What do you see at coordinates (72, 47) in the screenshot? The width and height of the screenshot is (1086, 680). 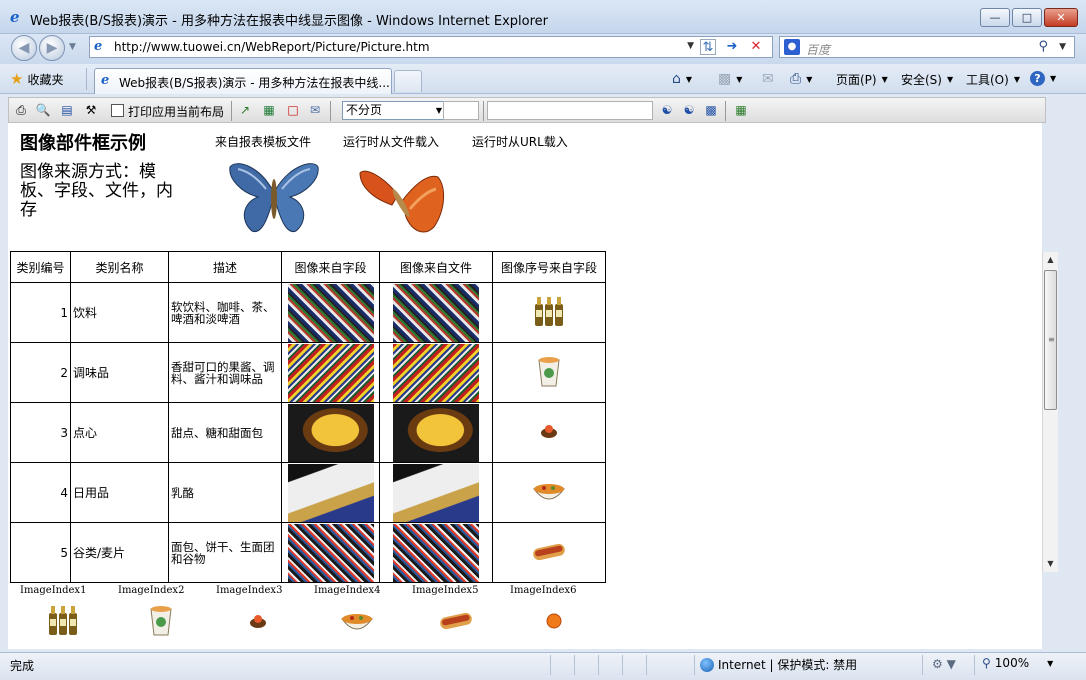 I see `history-dropdown-icon: ▼` at bounding box center [72, 47].